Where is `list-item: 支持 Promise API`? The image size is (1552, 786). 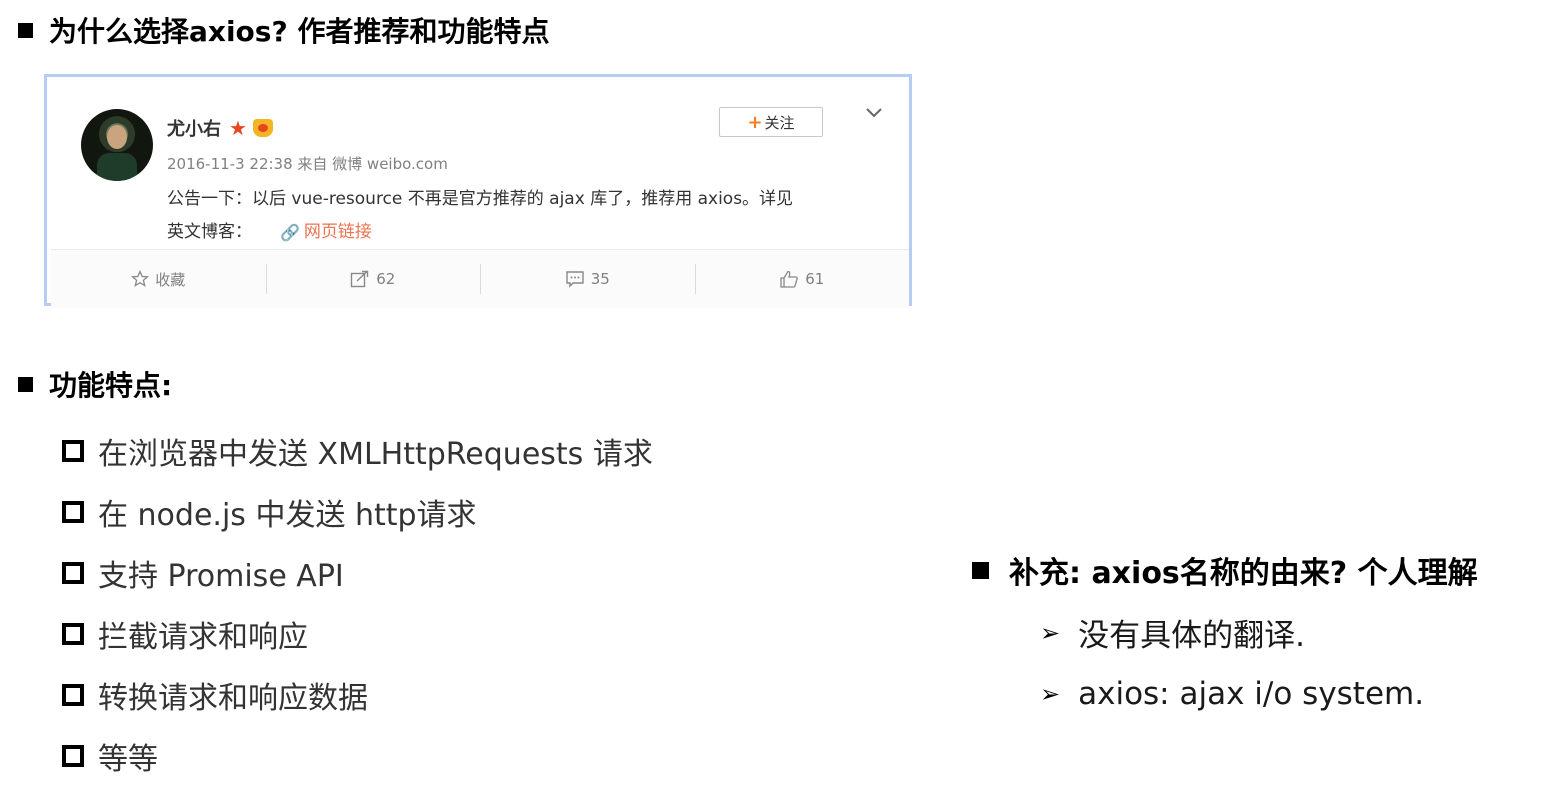
list-item: 支持 Promise API is located at coordinates (357, 572).